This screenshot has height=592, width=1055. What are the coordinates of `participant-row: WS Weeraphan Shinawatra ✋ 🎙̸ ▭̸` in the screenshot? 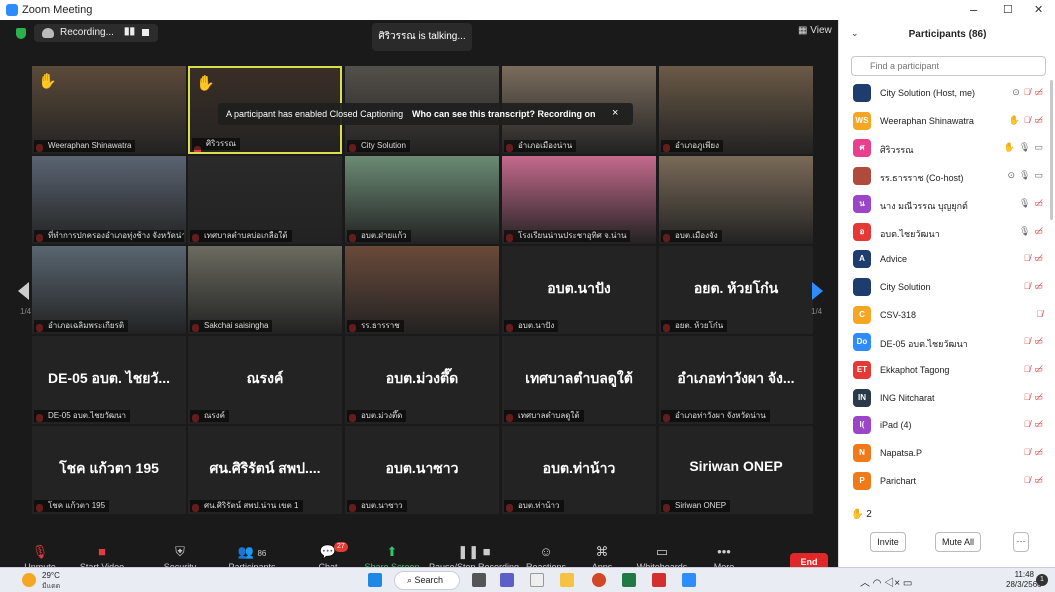 It's located at (944, 122).